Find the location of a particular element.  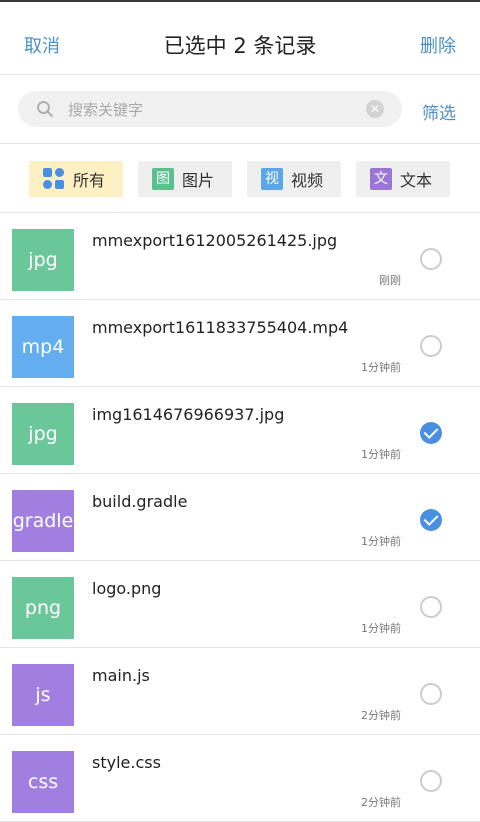

file-type-thumbnail: mp4 is located at coordinates (43, 347).